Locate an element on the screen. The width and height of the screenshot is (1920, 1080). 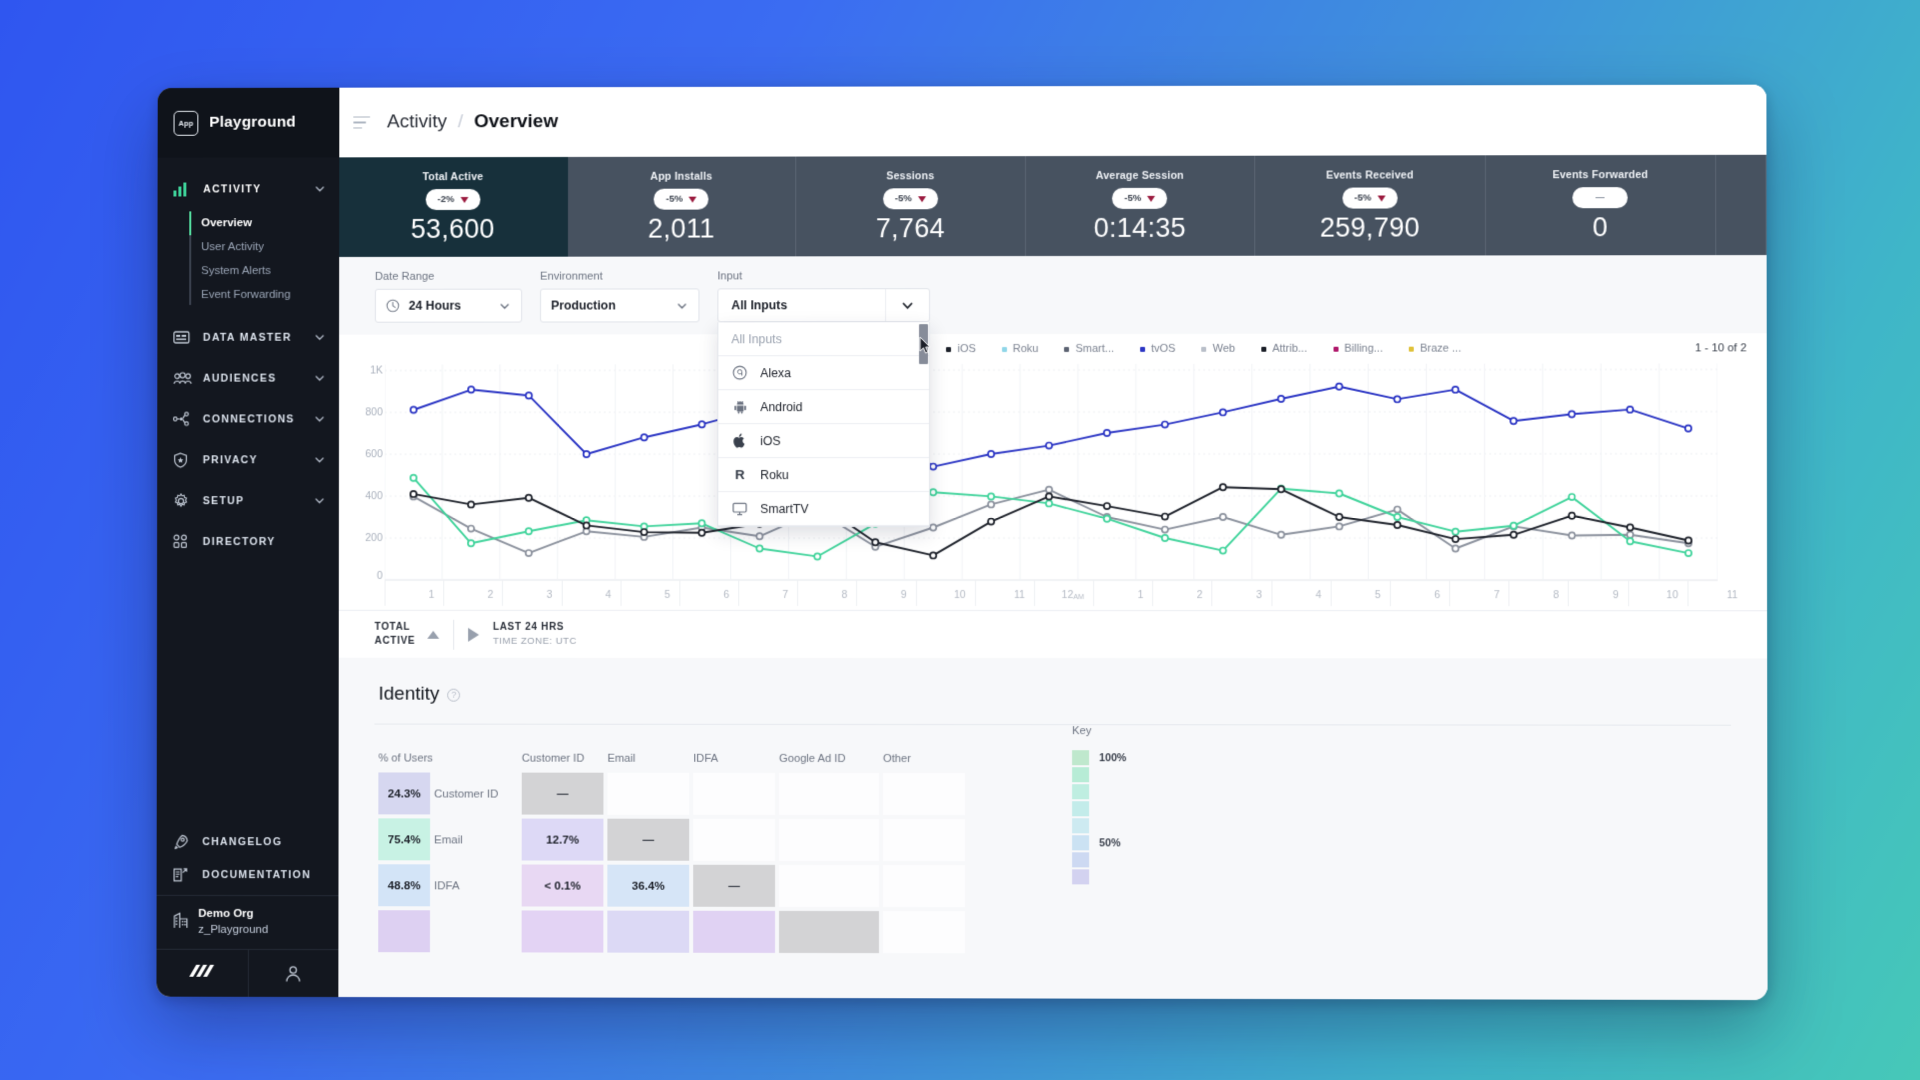
sidebar-item-overview: Overview is located at coordinates (249, 223).